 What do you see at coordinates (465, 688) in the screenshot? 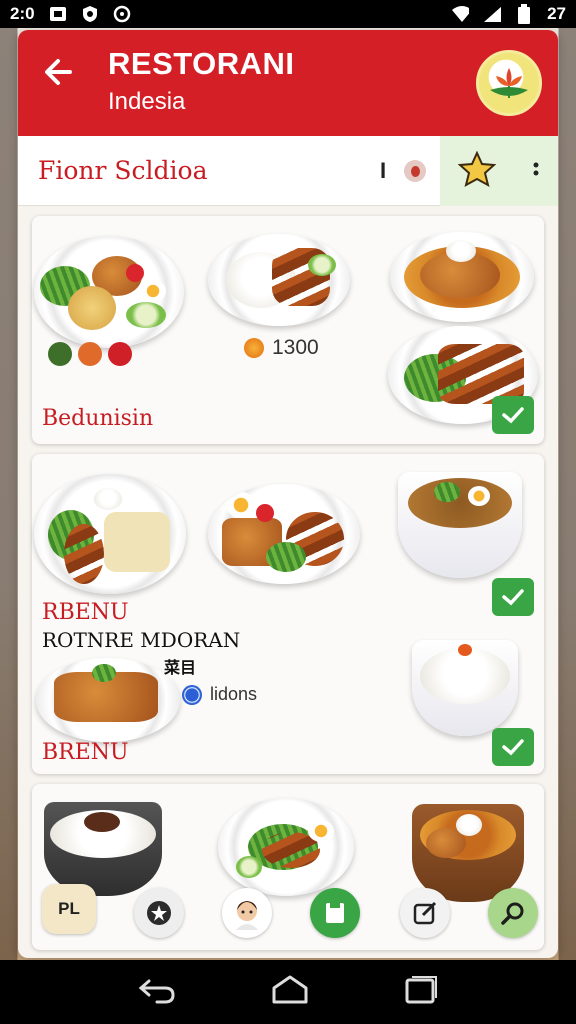
I see `rice-bowl` at bounding box center [465, 688].